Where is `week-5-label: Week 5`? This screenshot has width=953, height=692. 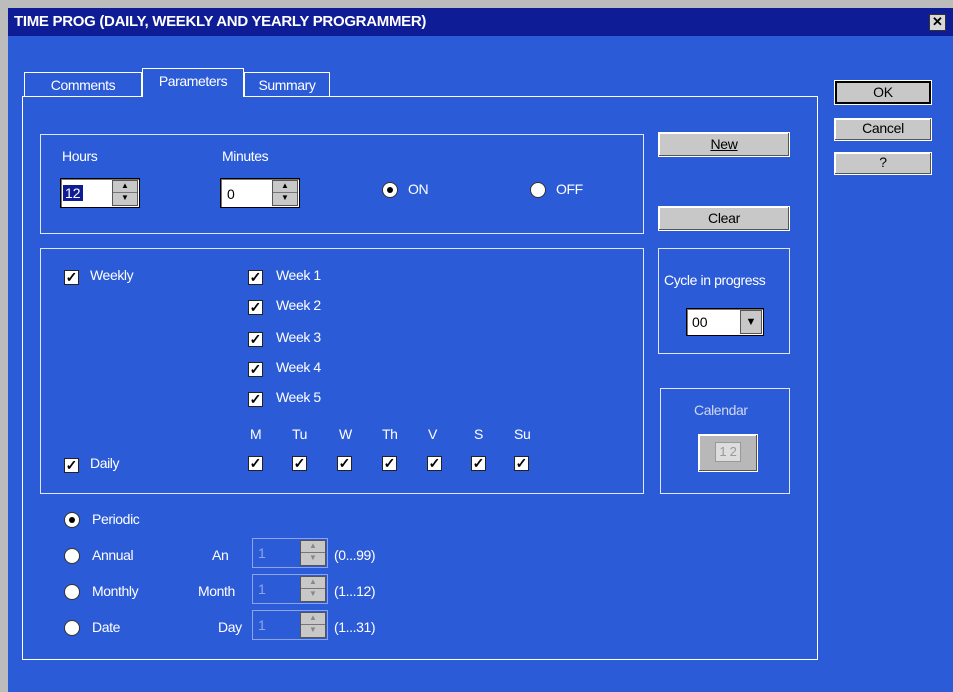
week-5-label: Week 5 is located at coordinates (298, 397).